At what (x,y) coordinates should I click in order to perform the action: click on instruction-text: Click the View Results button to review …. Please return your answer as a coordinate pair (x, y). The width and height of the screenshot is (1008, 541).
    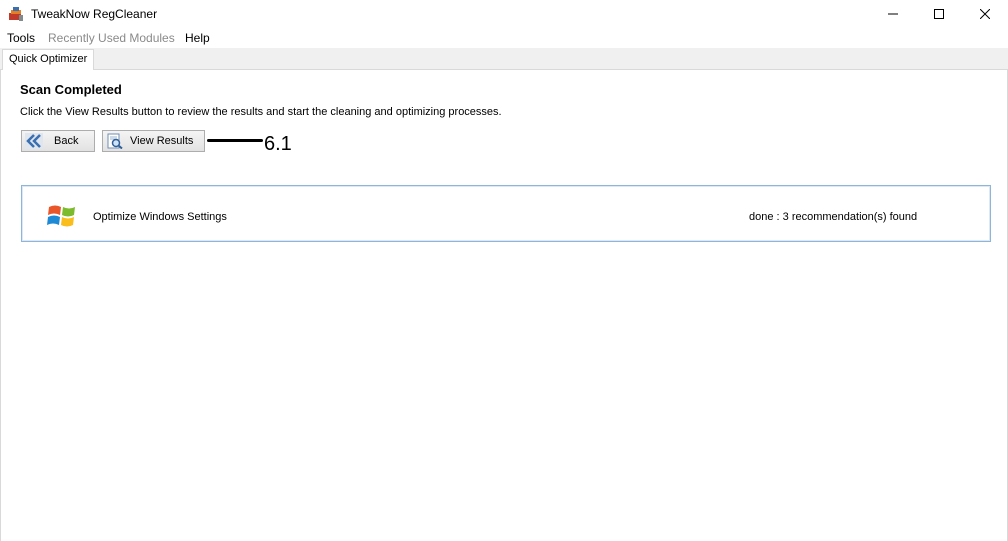
    Looking at the image, I should click on (261, 112).